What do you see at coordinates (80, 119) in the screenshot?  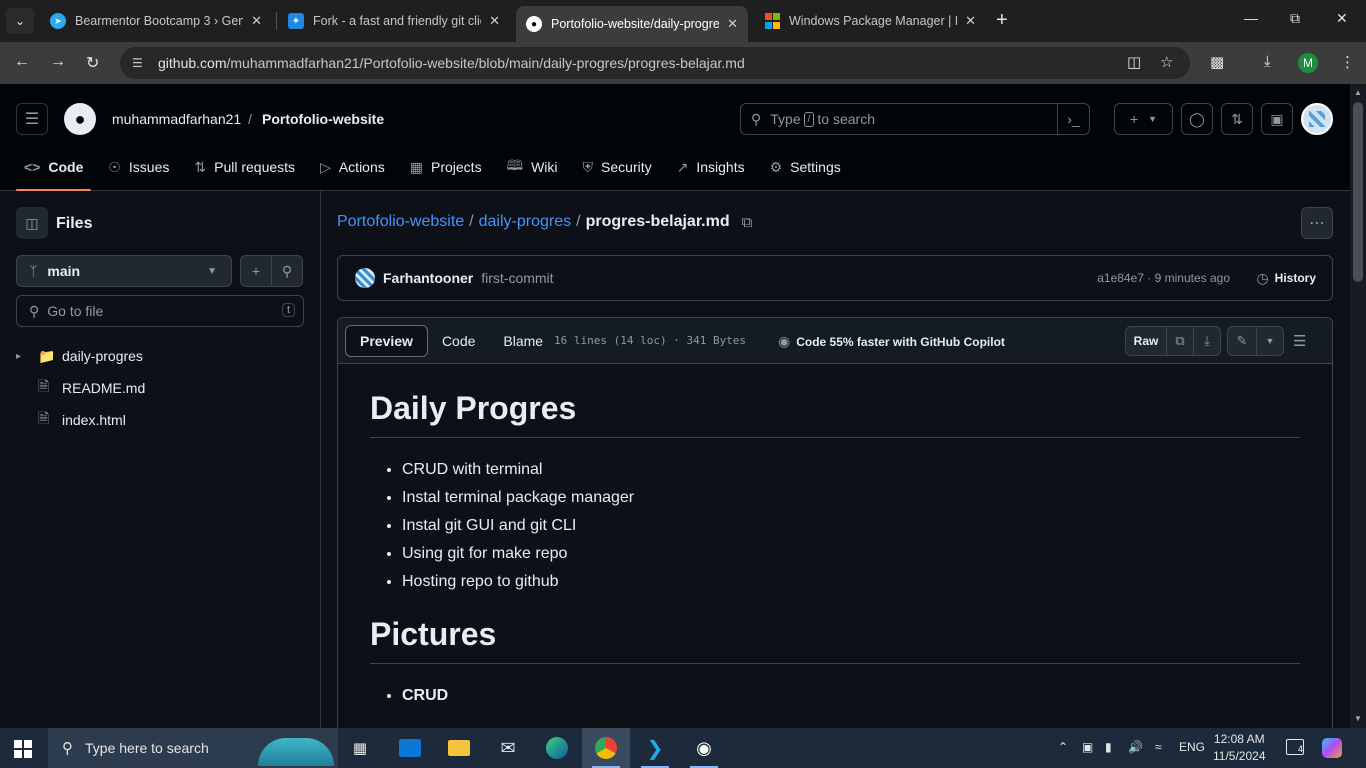 I see `github-logo-icon: ●` at bounding box center [80, 119].